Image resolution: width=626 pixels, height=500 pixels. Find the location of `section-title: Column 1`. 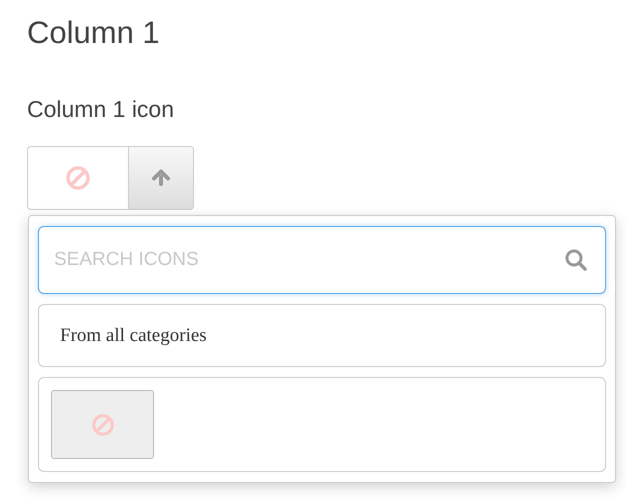

section-title: Column 1 is located at coordinates (94, 33).